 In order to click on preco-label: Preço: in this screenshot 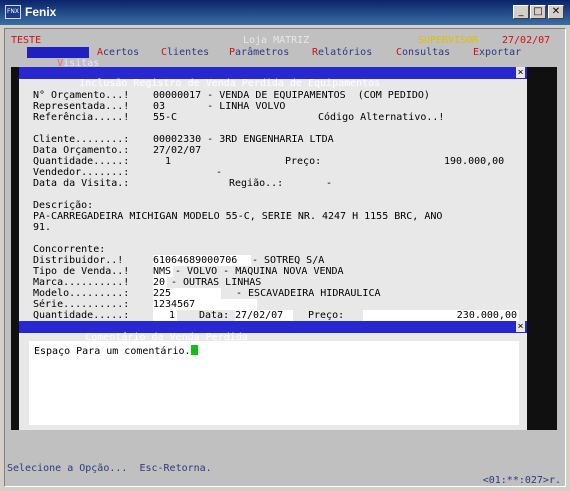, I will do `click(303, 161)`.